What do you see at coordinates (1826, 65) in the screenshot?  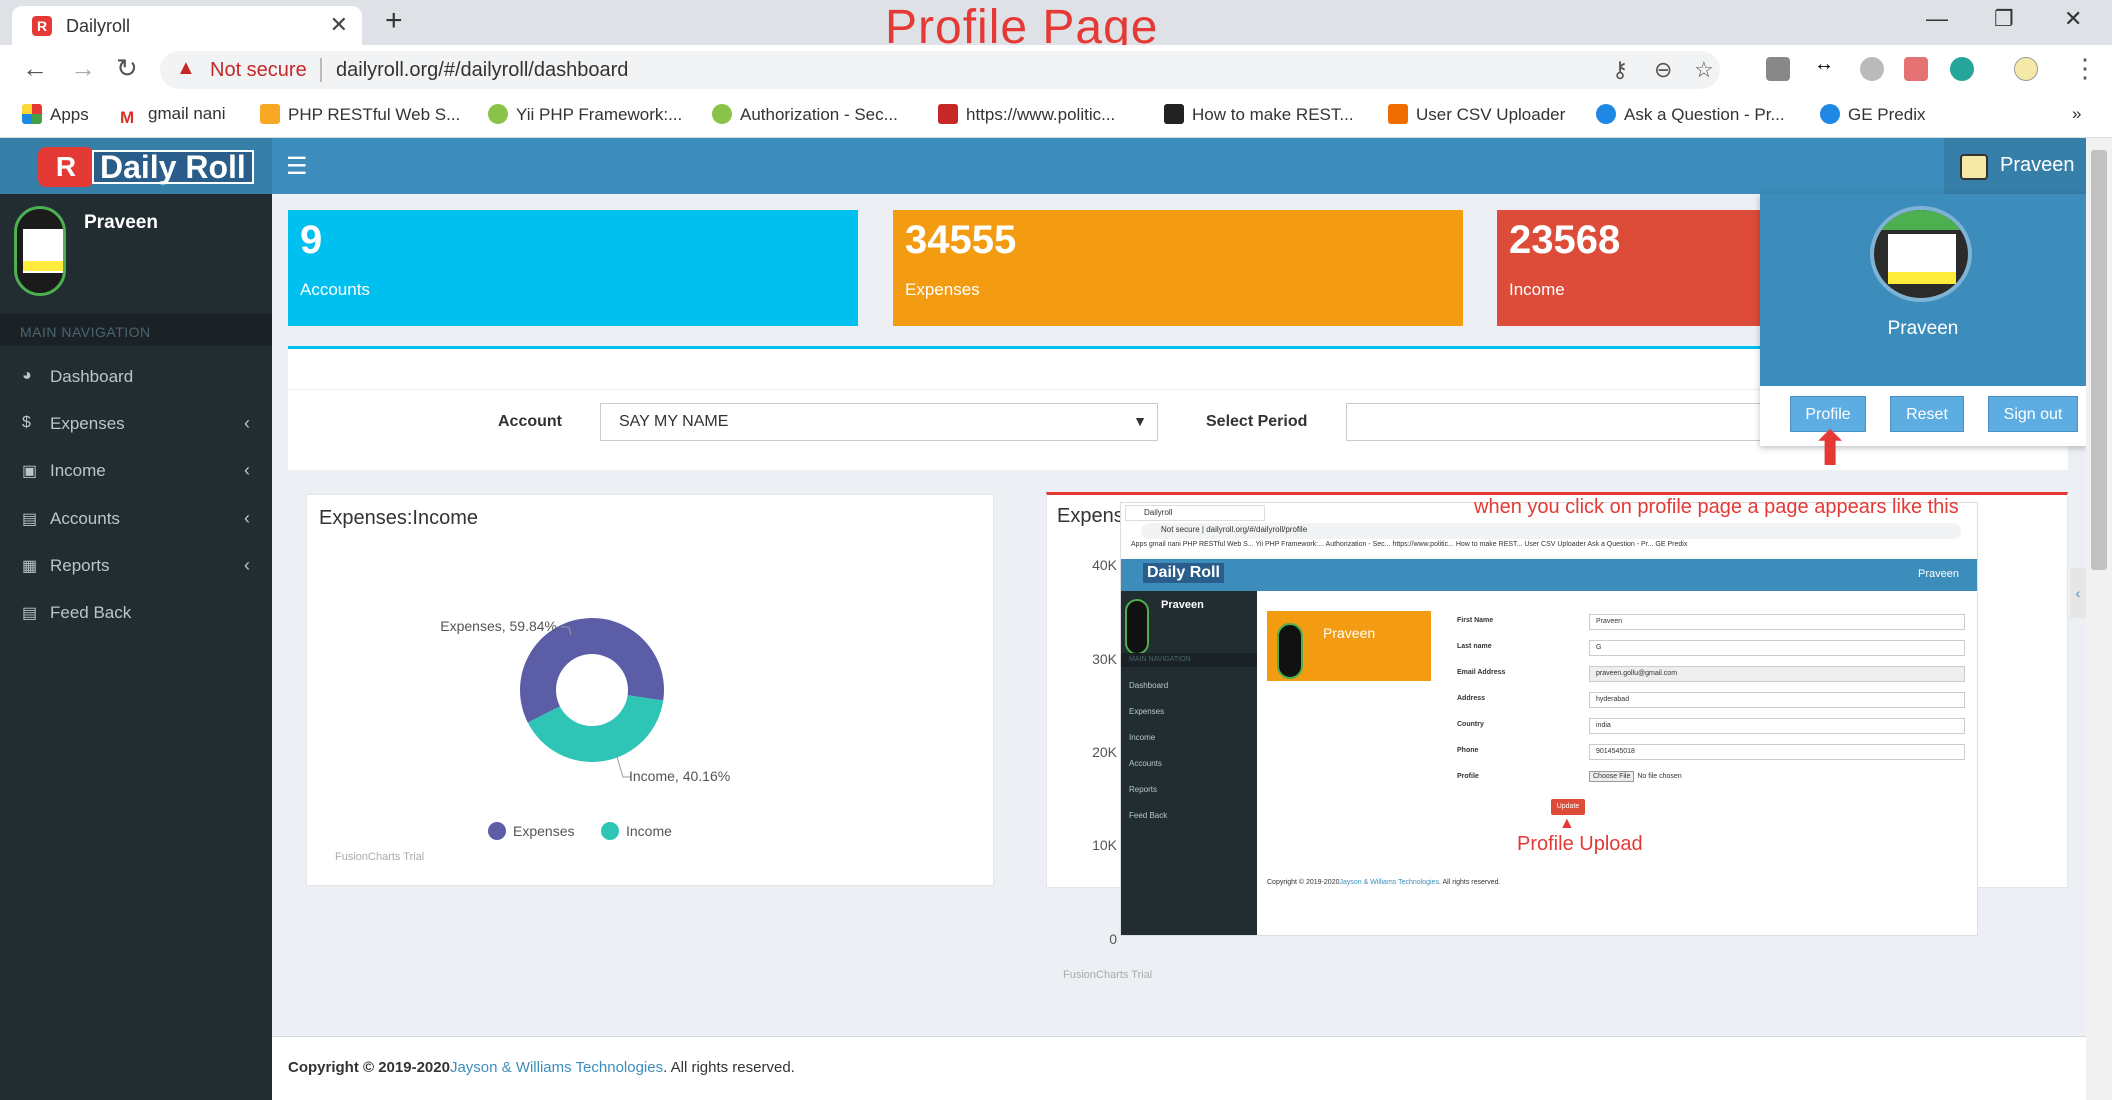 I see `extension-arrows-icon: ↔` at bounding box center [1826, 65].